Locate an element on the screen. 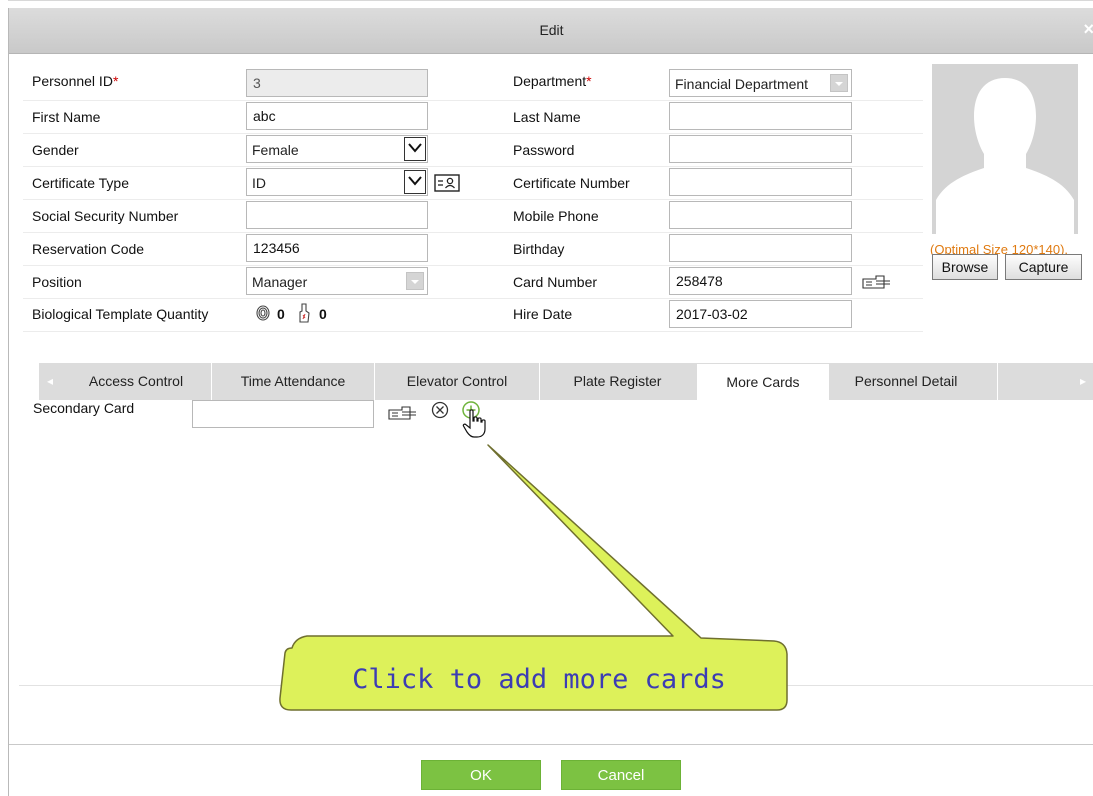 The width and height of the screenshot is (1093, 796). card-number-field is located at coordinates (760, 281).